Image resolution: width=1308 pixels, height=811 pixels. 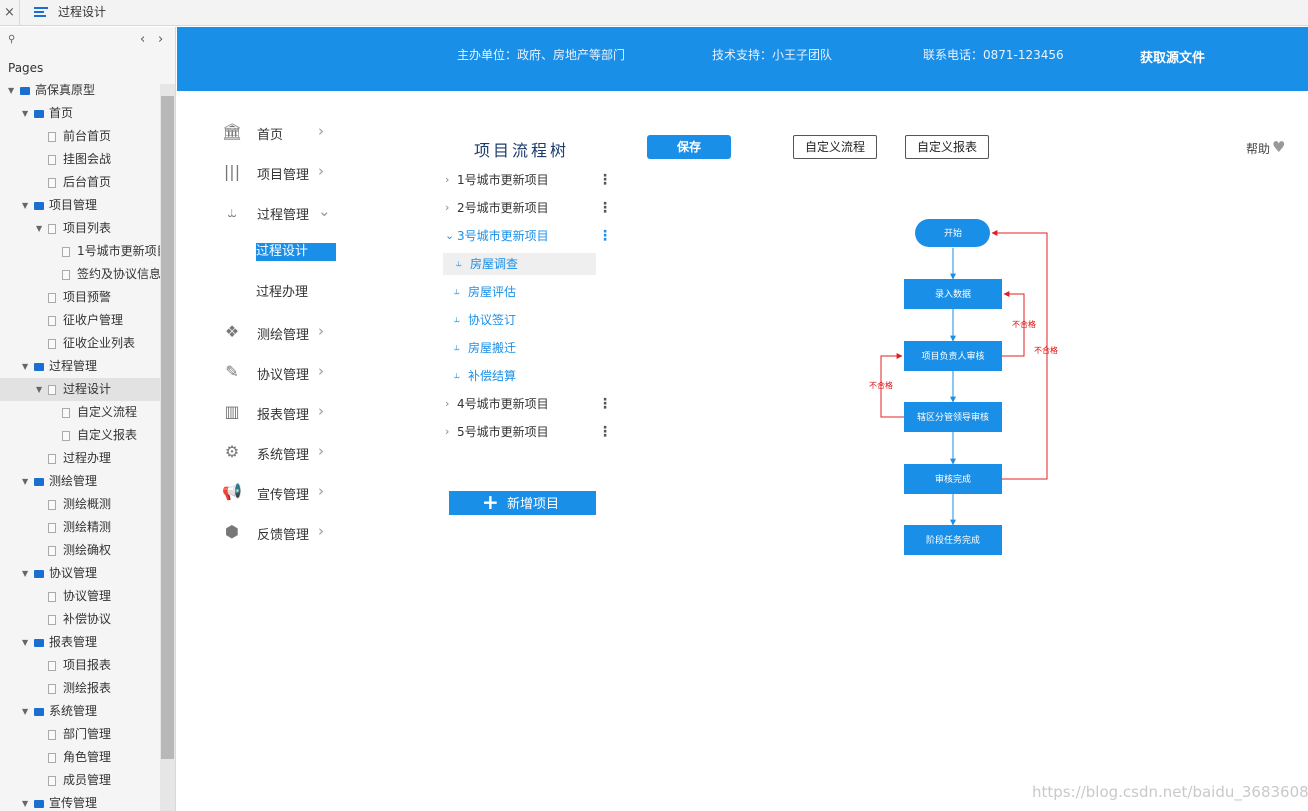 I want to click on page-icon, so click(x=52, y=321).